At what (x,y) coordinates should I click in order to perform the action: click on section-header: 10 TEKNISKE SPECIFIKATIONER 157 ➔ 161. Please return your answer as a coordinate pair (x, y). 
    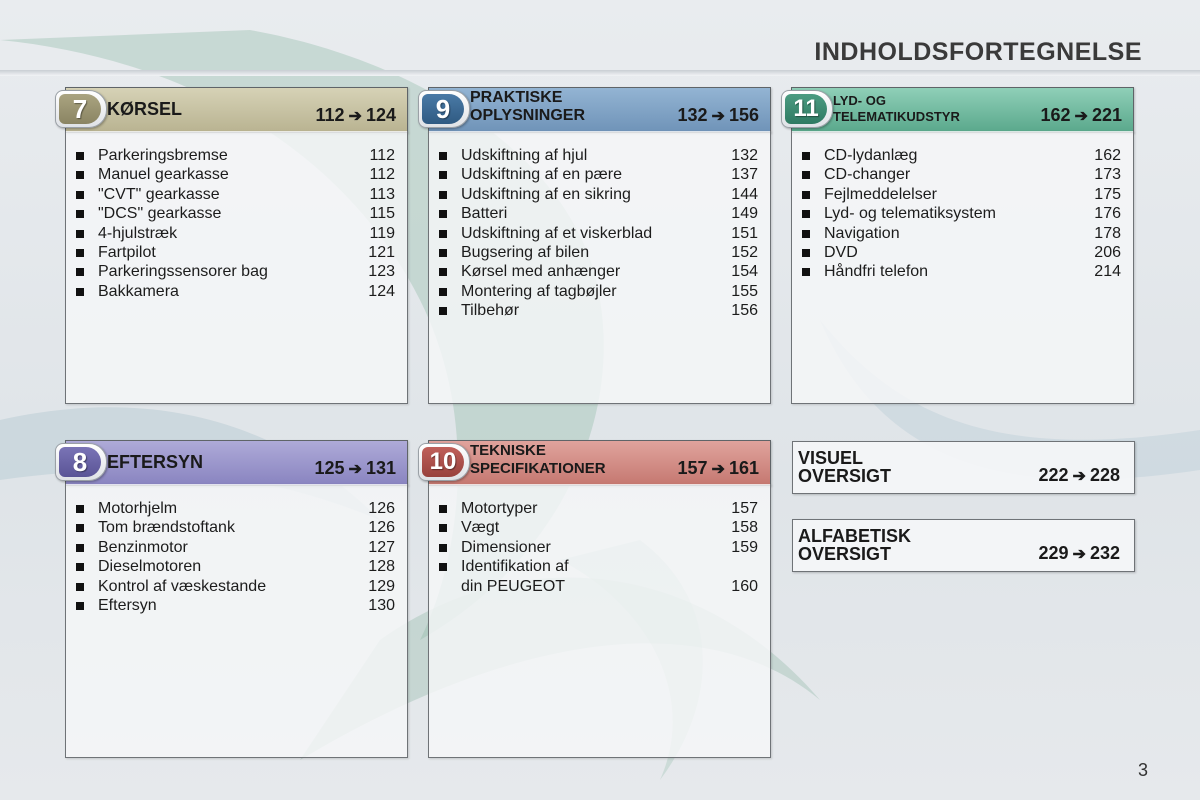
    Looking at the image, I should click on (594, 463).